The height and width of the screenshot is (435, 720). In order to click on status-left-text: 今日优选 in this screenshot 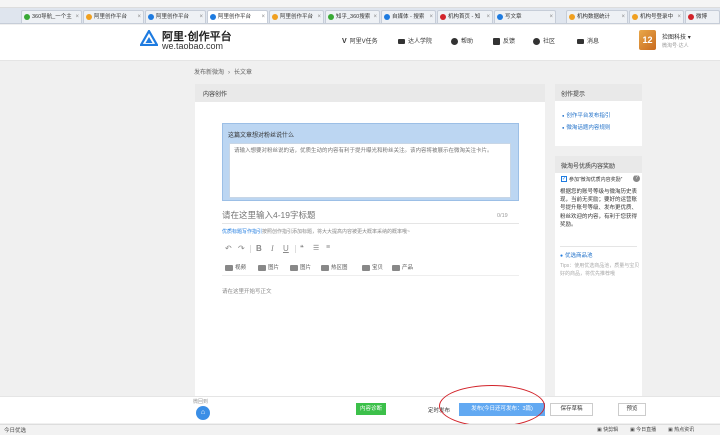, I will do `click(15, 430)`.